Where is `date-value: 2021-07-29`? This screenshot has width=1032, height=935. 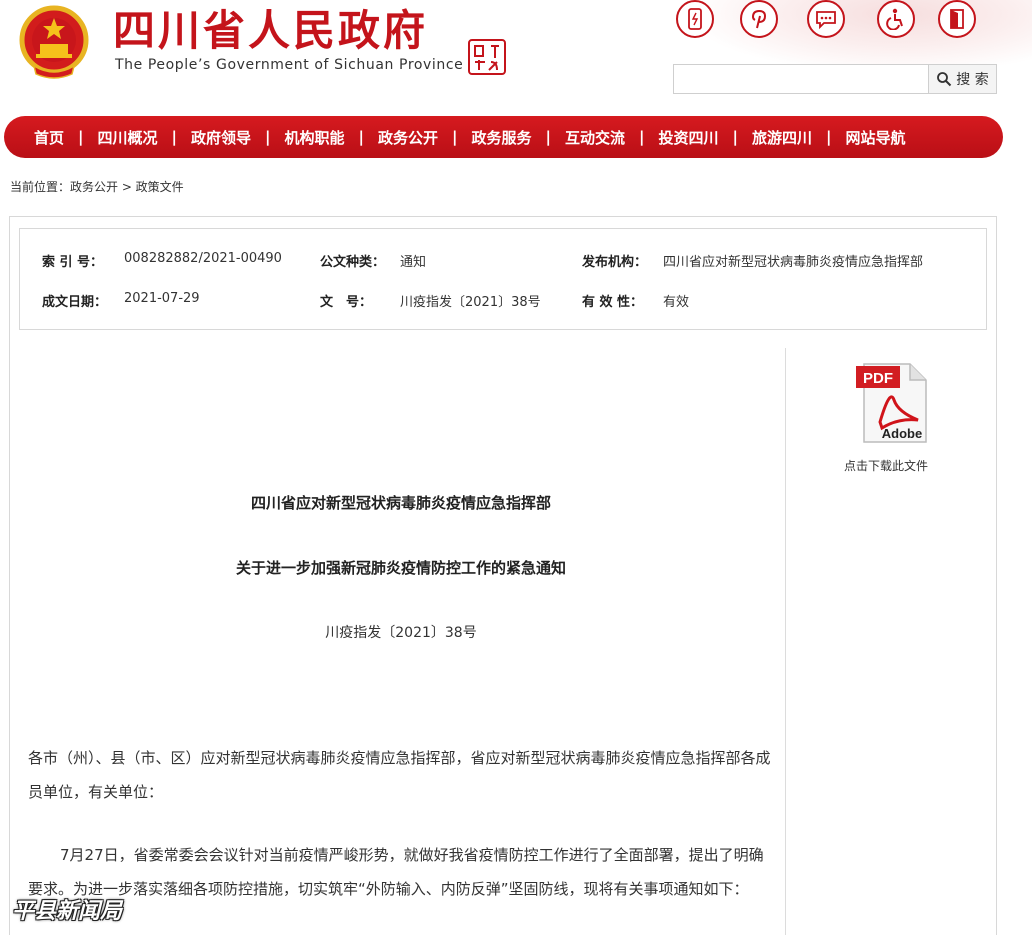 date-value: 2021-07-29 is located at coordinates (162, 298).